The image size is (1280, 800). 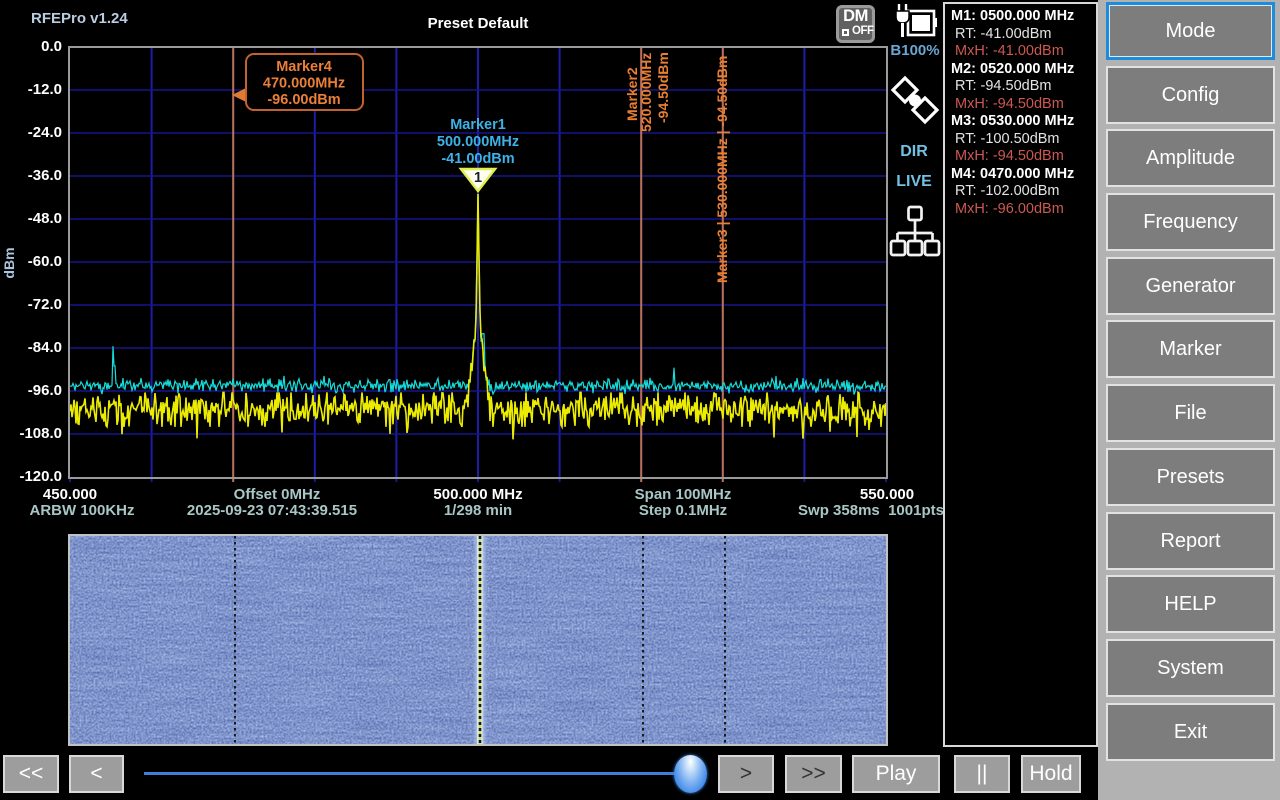 I want to click on svg-text:Marker3 | 530.000MHz | -94.50d: Marker3 | 530.000MHz | -94.50dBm, so click(x=722, y=169).